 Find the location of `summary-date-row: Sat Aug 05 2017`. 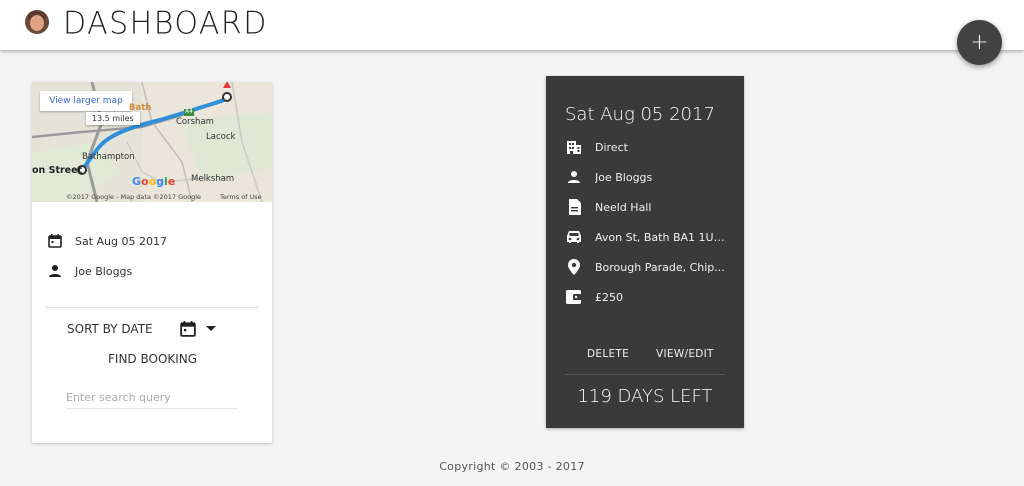

summary-date-row: Sat Aug 05 2017 is located at coordinates (106, 241).